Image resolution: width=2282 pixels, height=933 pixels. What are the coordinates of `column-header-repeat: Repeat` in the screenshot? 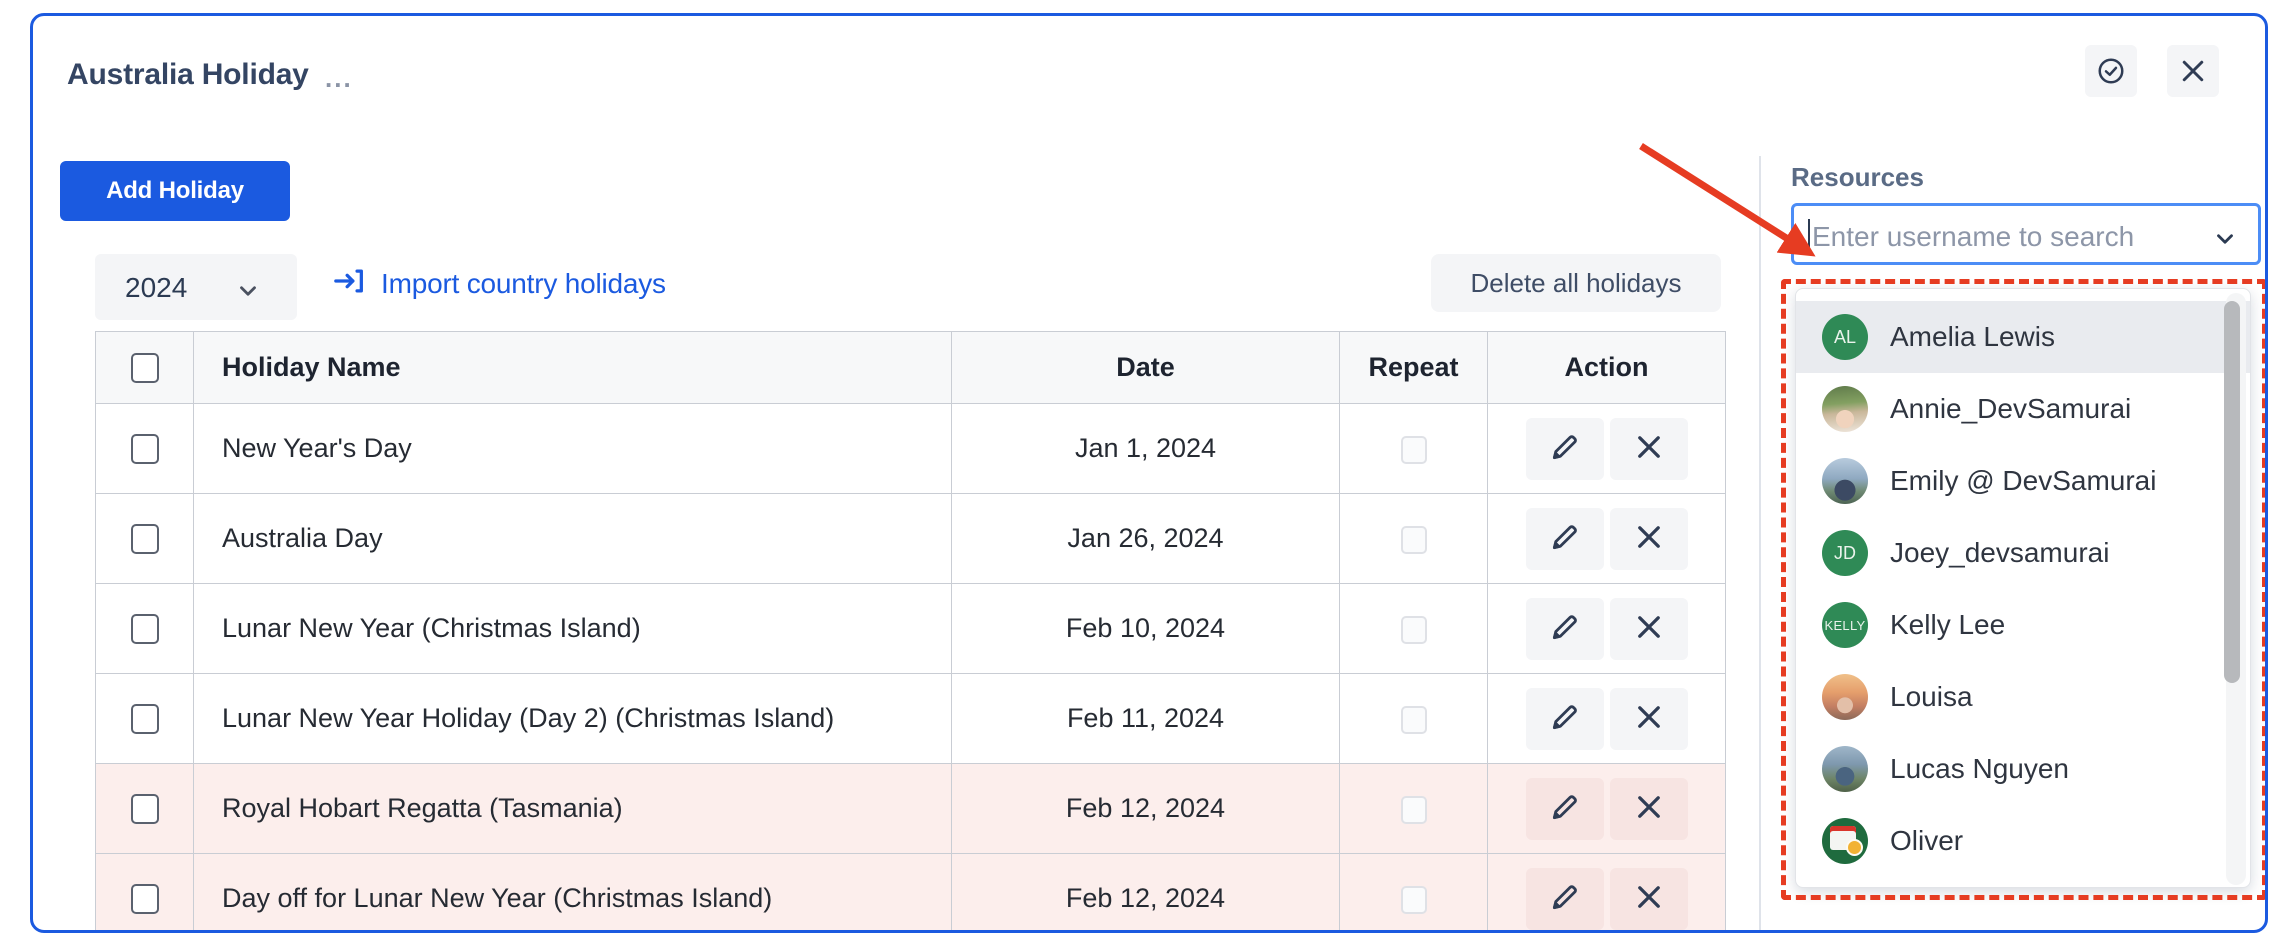 It's located at (1414, 368).